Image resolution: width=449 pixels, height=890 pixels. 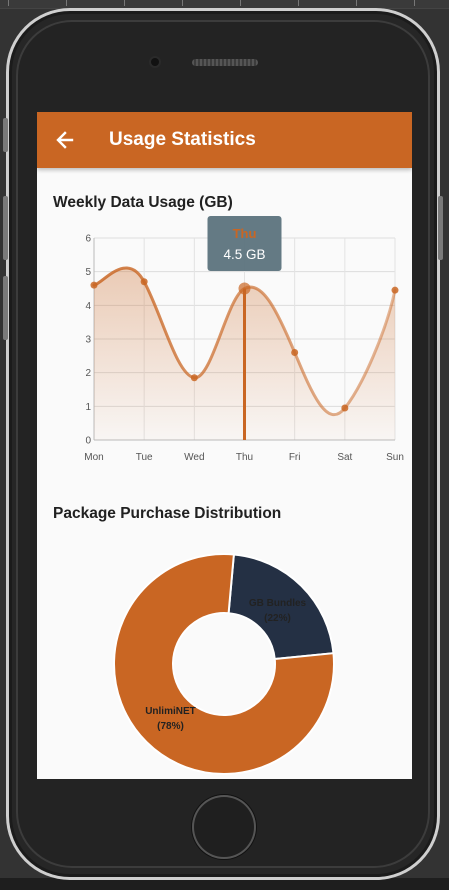 I want to click on front-camera, so click(x=155, y=62).